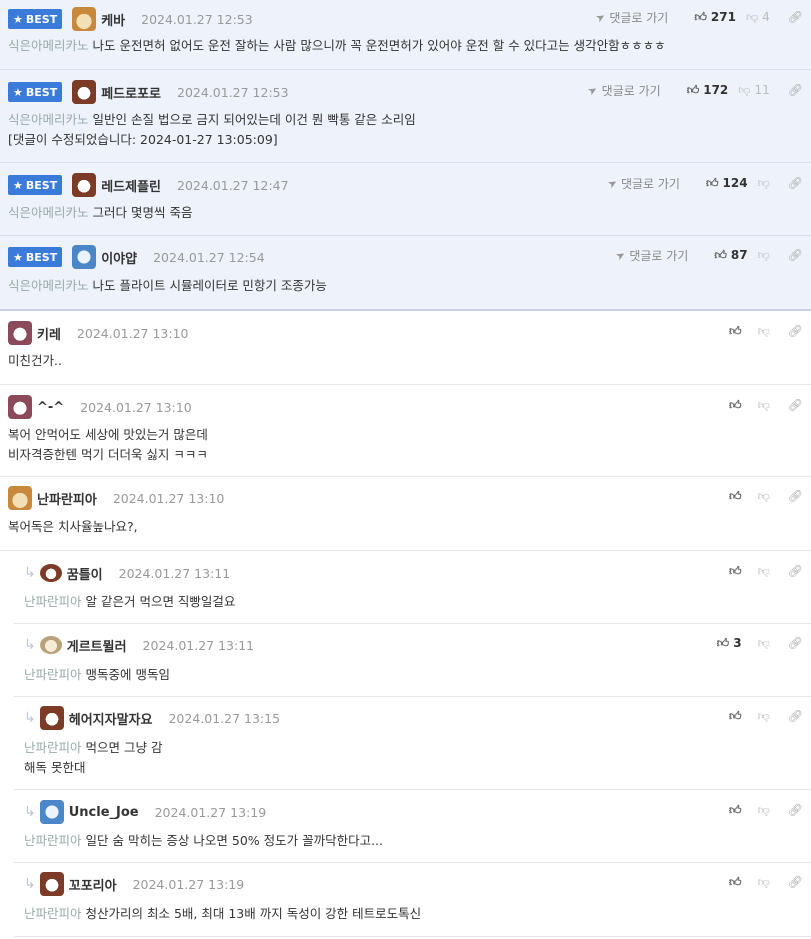 This screenshot has height=939, width=811. I want to click on downvote-button: 👎︎ 4, so click(758, 17).